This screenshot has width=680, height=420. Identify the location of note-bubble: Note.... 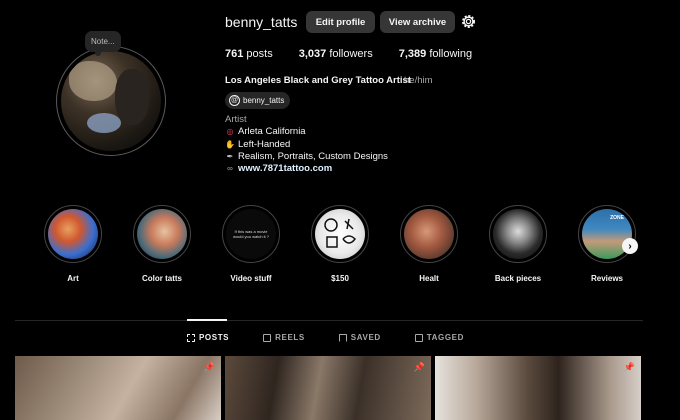
(103, 43).